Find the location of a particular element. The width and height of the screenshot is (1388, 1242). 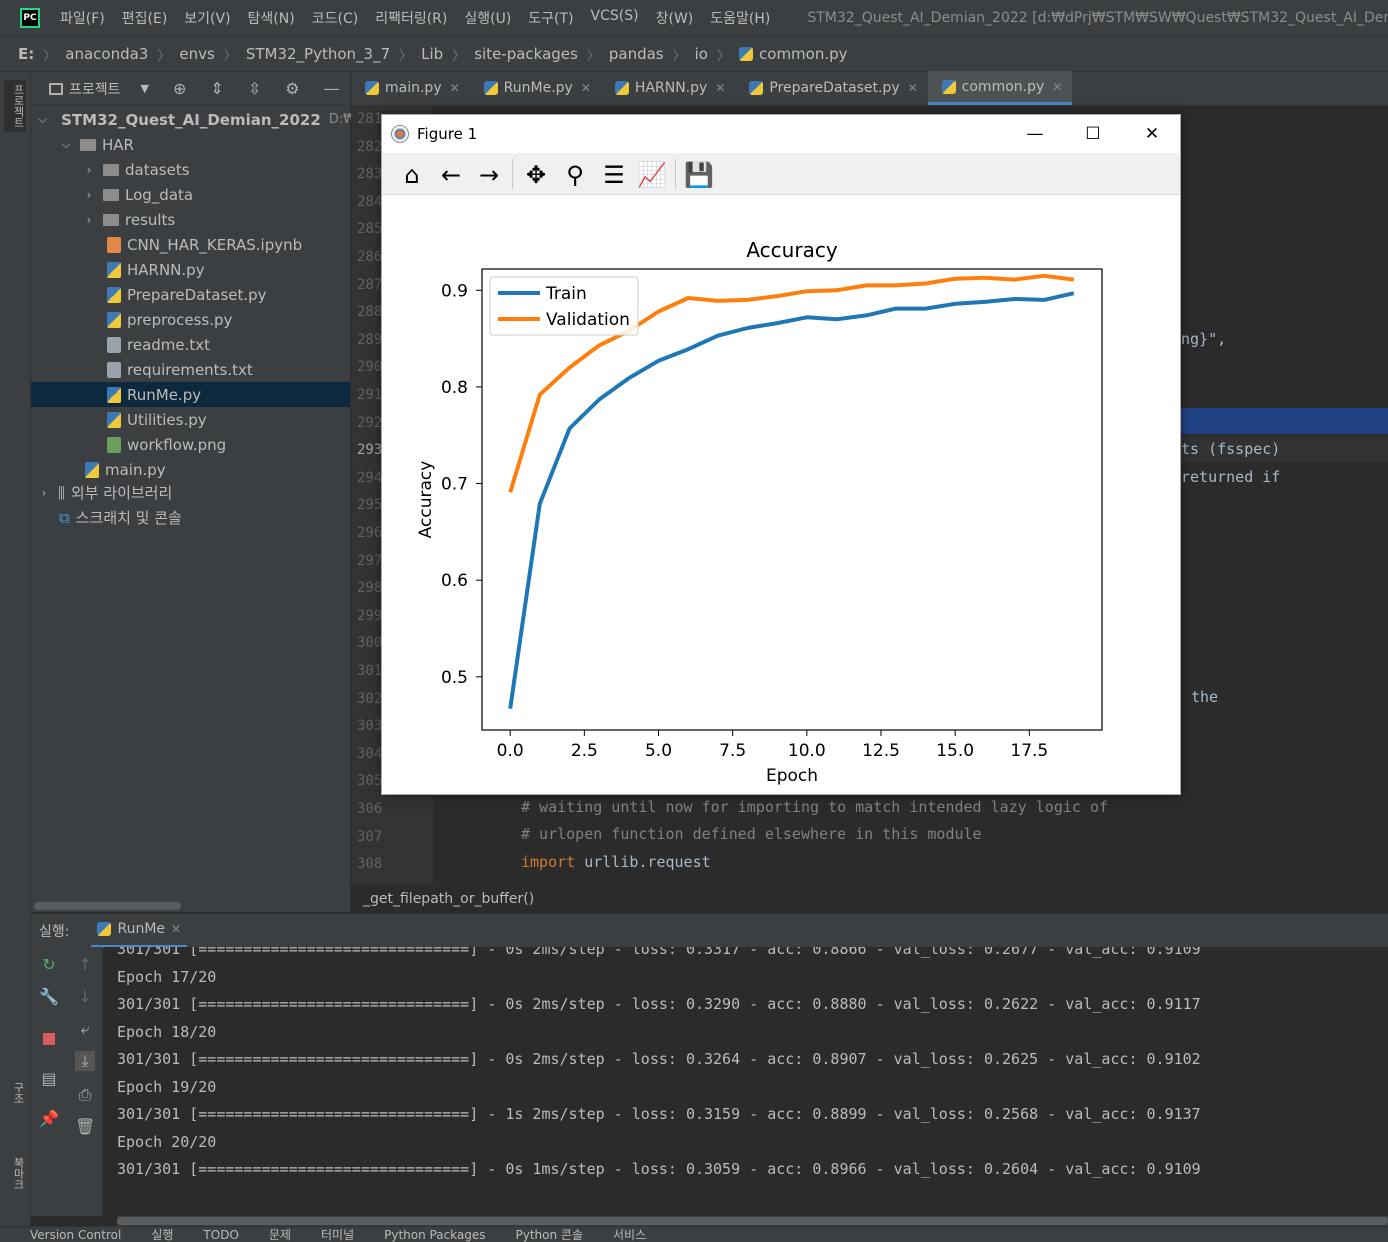

tree-file: preprocess.py is located at coordinates (190, 319).